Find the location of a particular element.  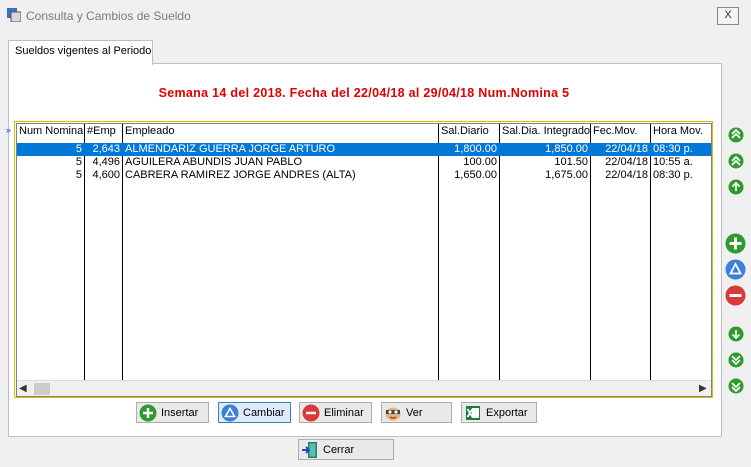

move-up-icon is located at coordinates (736, 187).